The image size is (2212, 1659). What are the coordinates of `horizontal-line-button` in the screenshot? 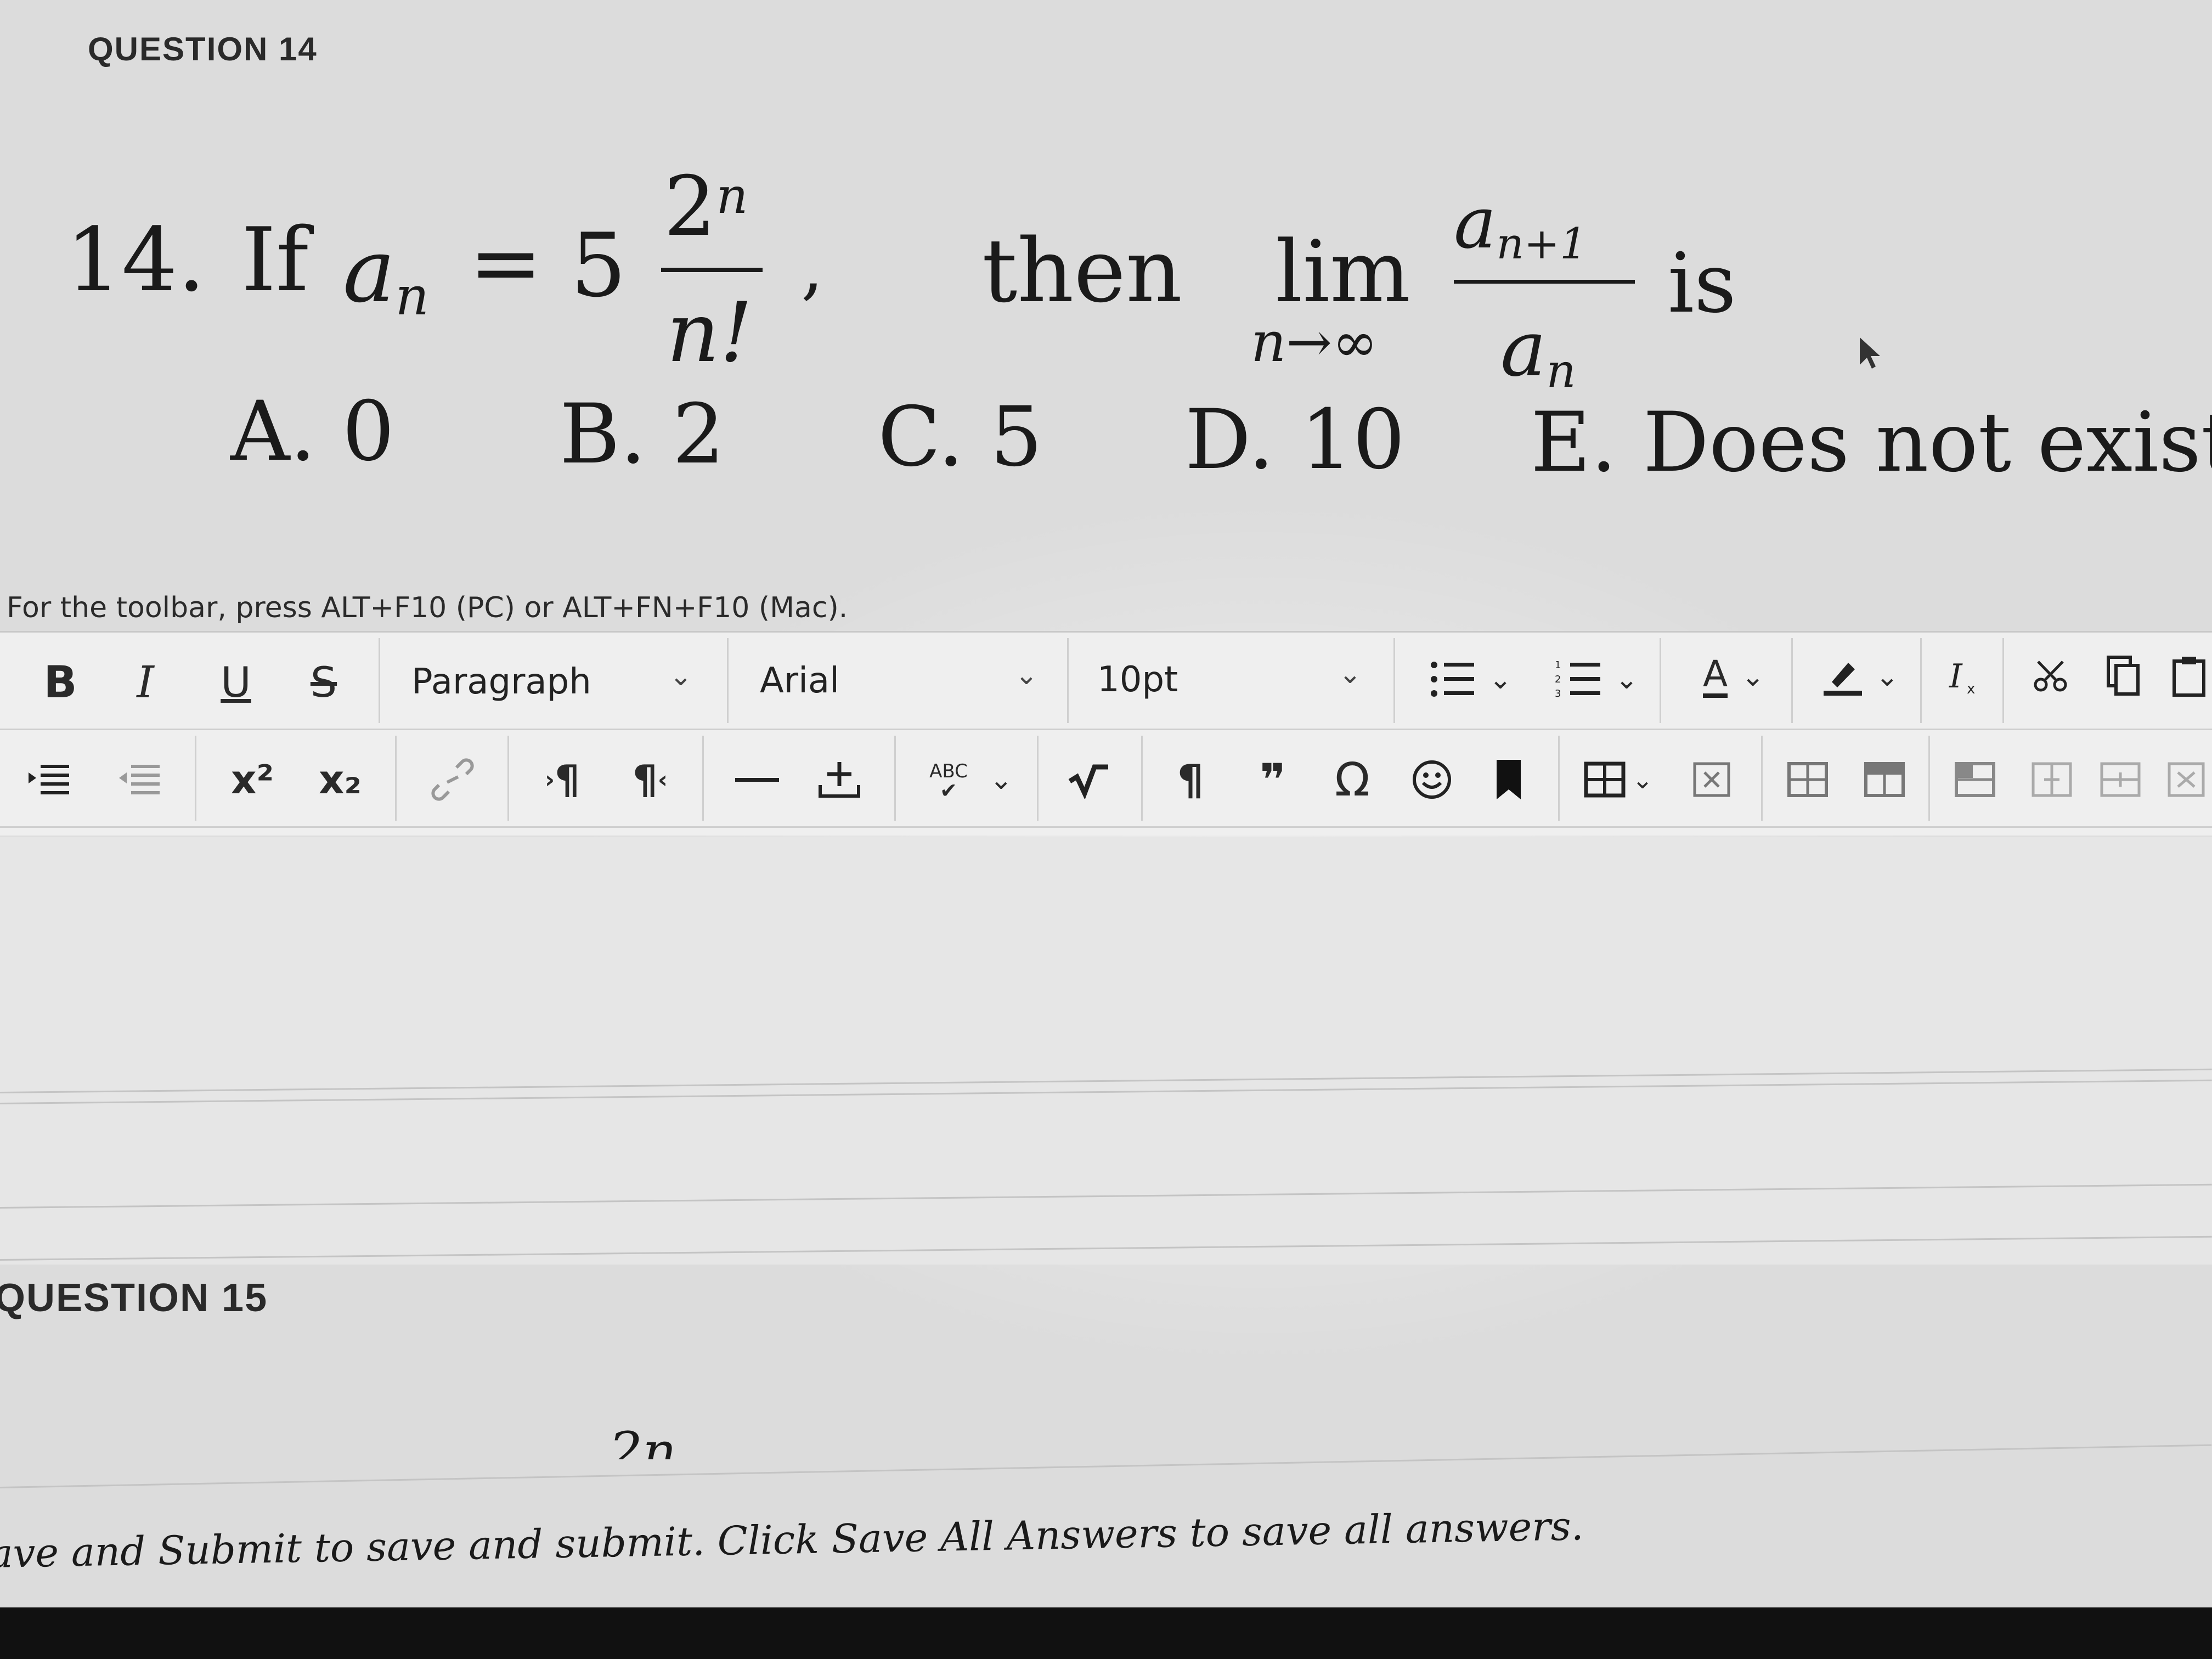 It's located at (758, 780).